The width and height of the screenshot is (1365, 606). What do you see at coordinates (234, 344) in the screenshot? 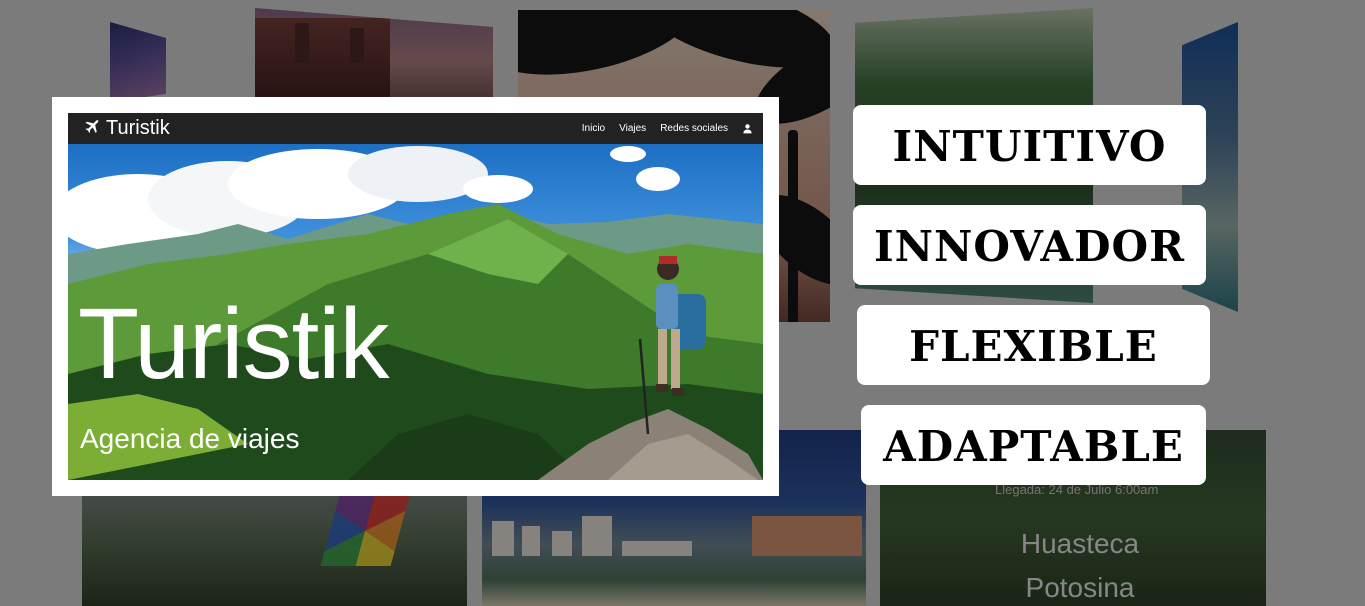
I see `hero-title: Turistik` at bounding box center [234, 344].